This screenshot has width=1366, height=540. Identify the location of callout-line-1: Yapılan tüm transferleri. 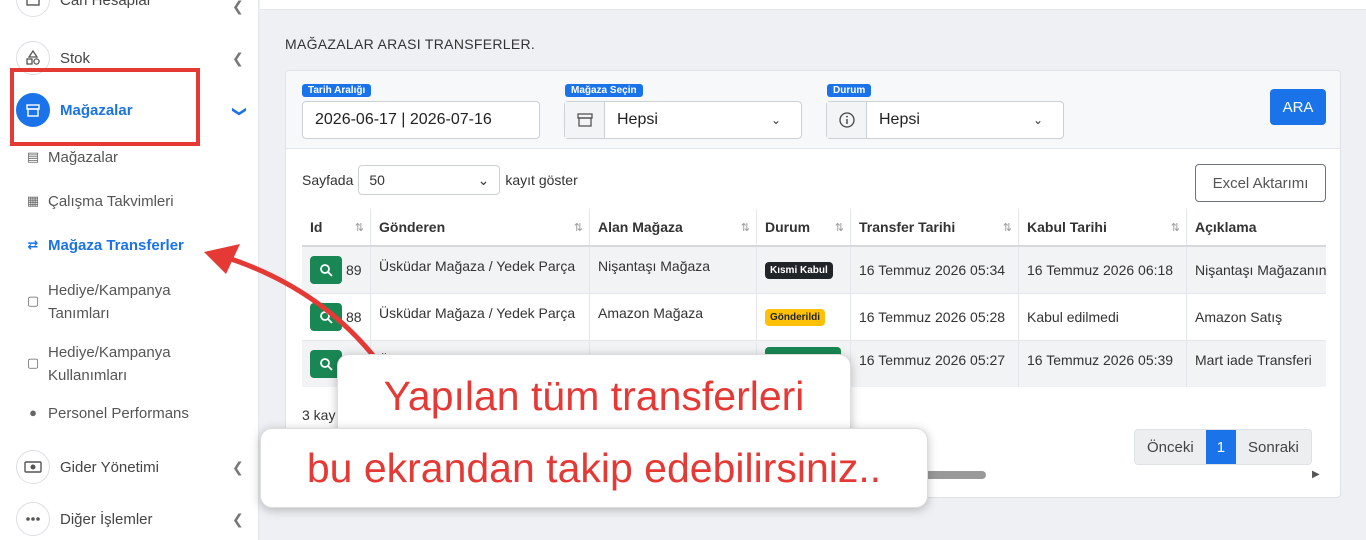
(594, 396).